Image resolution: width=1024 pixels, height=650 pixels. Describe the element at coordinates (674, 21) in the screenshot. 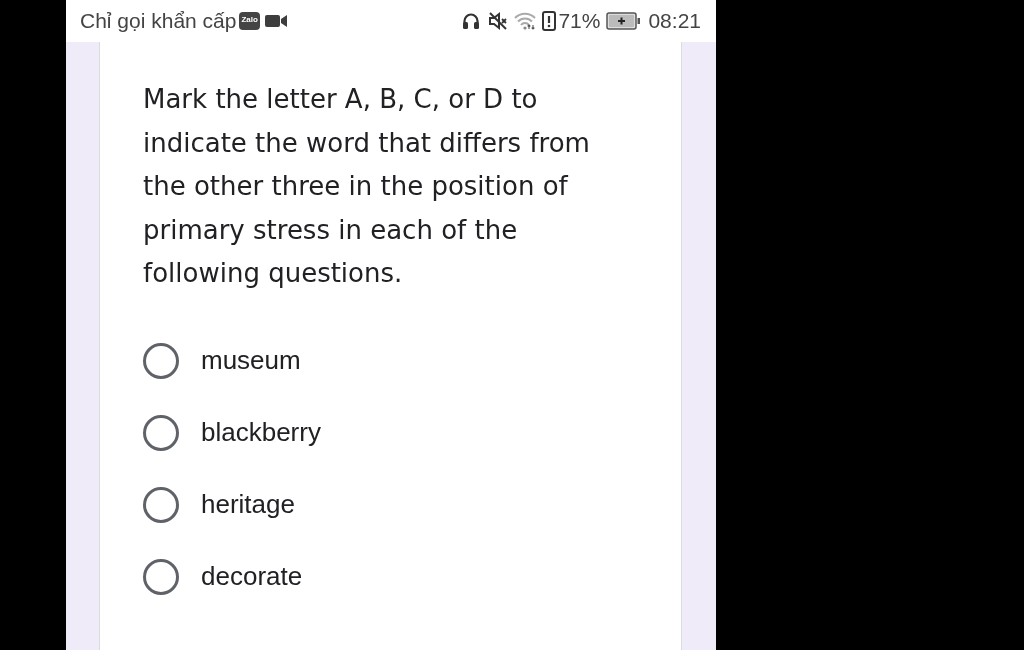

I see `clock-time: 08:21` at that location.